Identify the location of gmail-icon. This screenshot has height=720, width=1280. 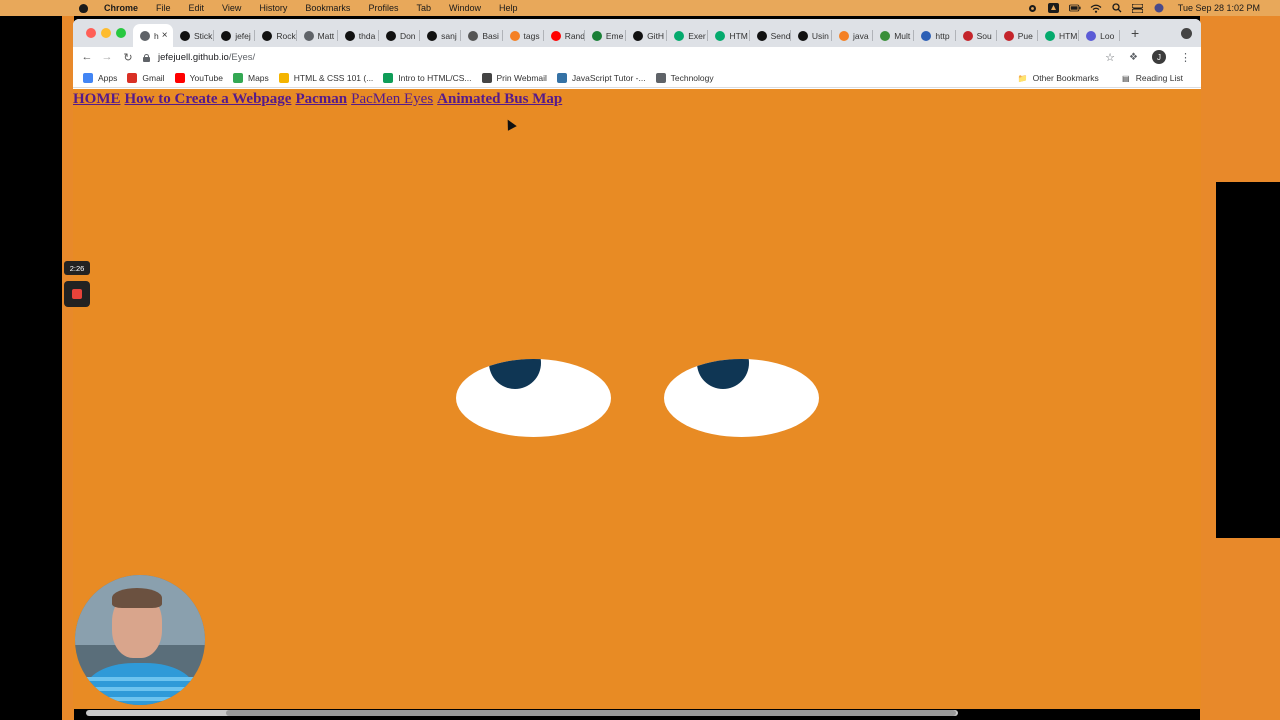
(132, 77).